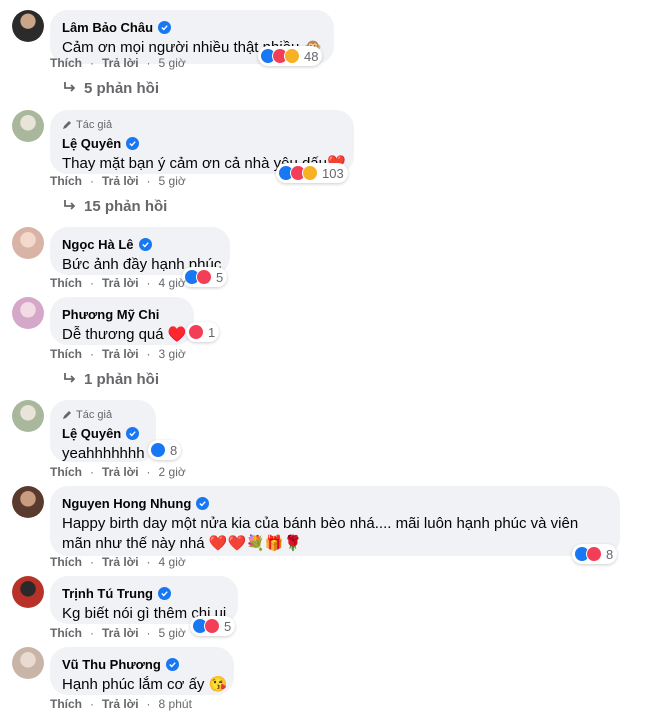  I want to click on comment-bubble: Phương Mỹ Chi Dễ thương quá ♥️, so click(122, 321).